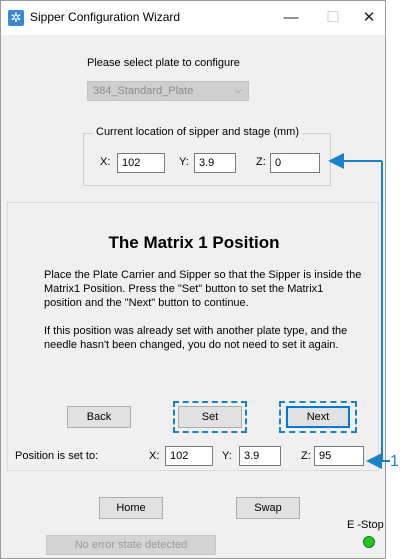 This screenshot has height=559, width=400. What do you see at coordinates (333, 17) in the screenshot?
I see `maximize-button: ☐` at bounding box center [333, 17].